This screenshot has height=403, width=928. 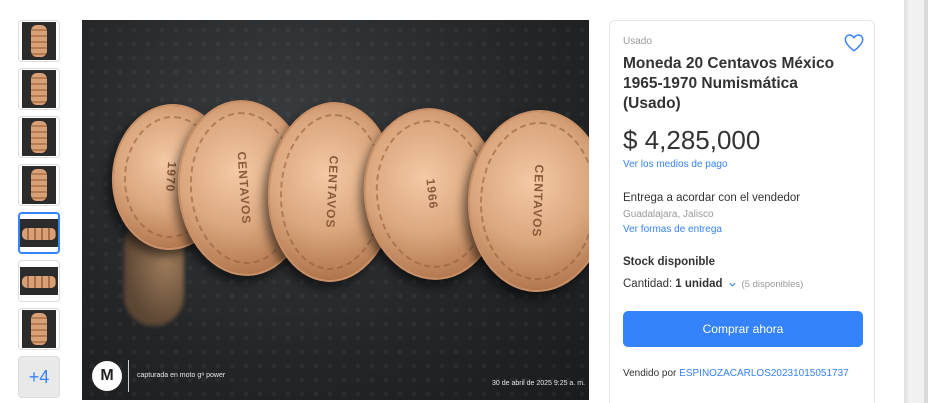 I want to click on payment-methods-link: Ver los medios de pago, so click(x=675, y=164).